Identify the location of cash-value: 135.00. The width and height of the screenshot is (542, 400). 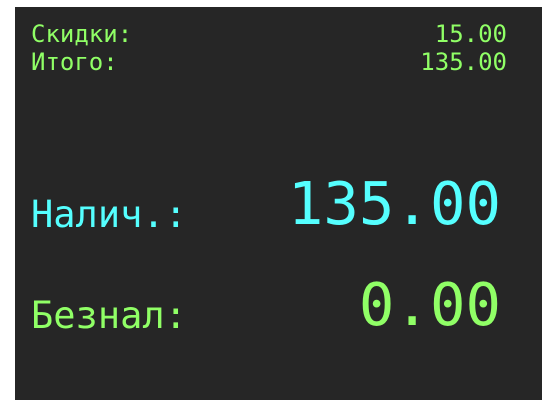
(394, 203).